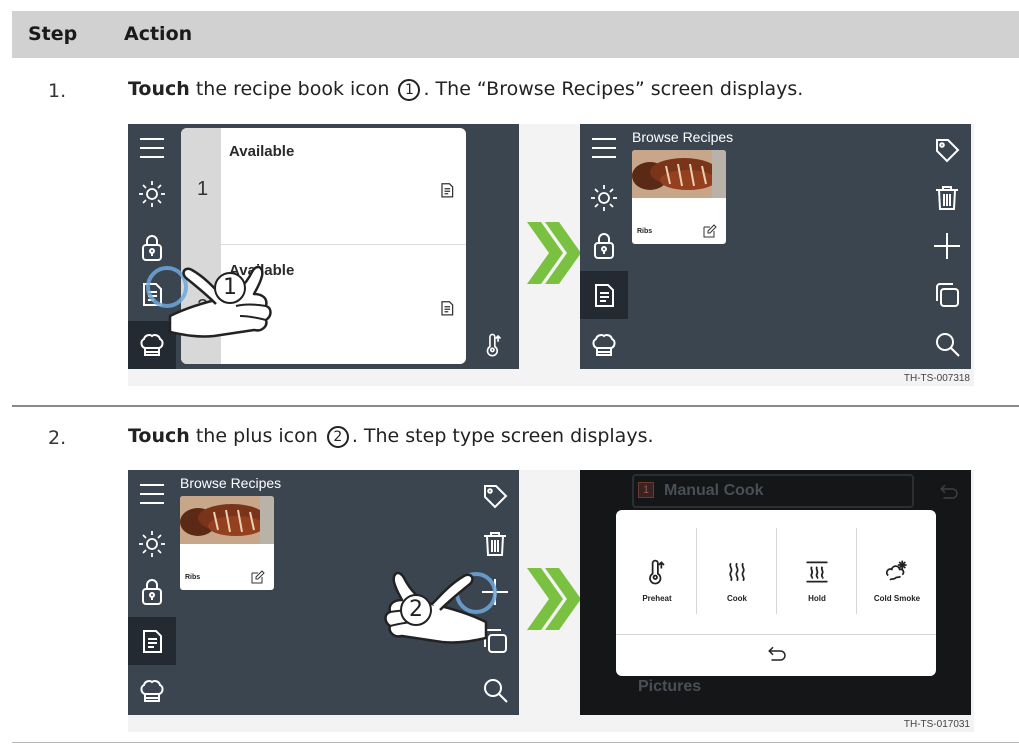 The width and height of the screenshot is (1019, 744). I want to click on hand-pointer-icon, so click(435, 599).